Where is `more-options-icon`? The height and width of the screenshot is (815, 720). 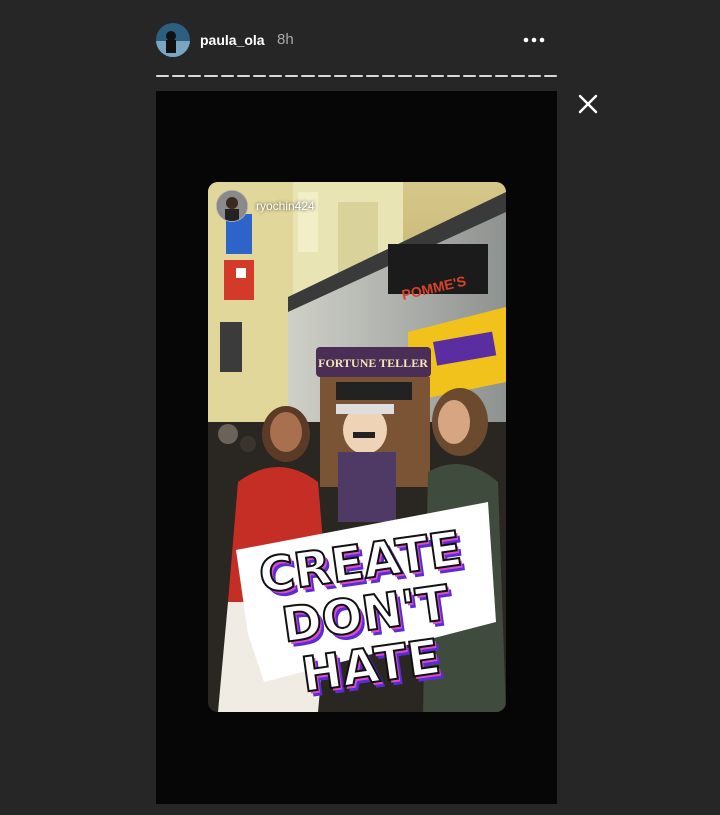 more-options-icon is located at coordinates (534, 40).